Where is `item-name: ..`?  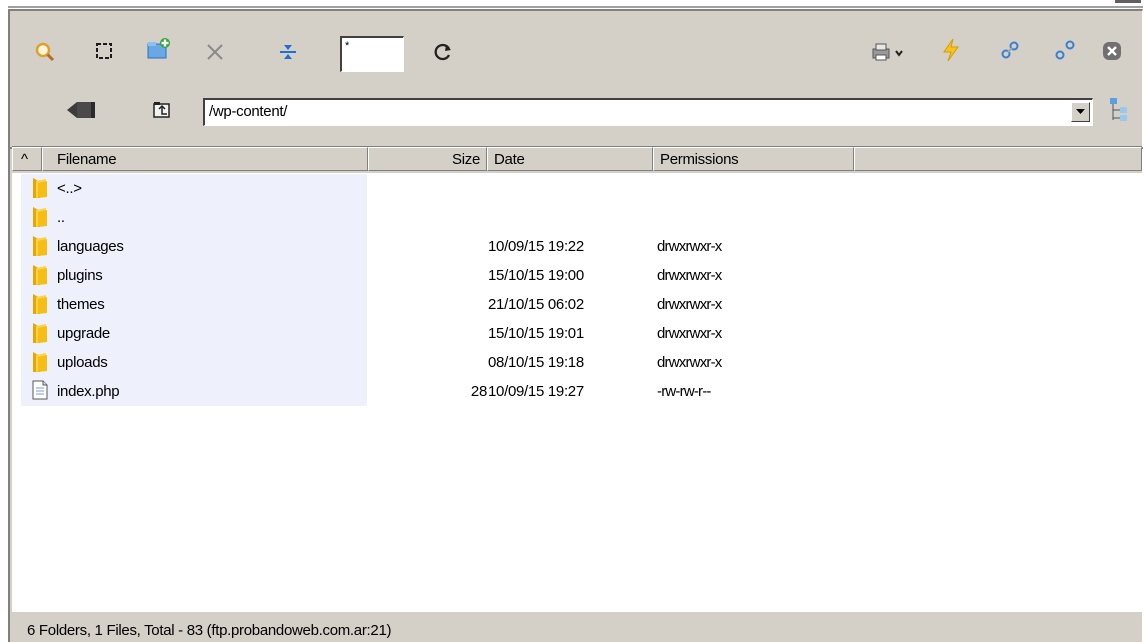 item-name: .. is located at coordinates (61, 217).